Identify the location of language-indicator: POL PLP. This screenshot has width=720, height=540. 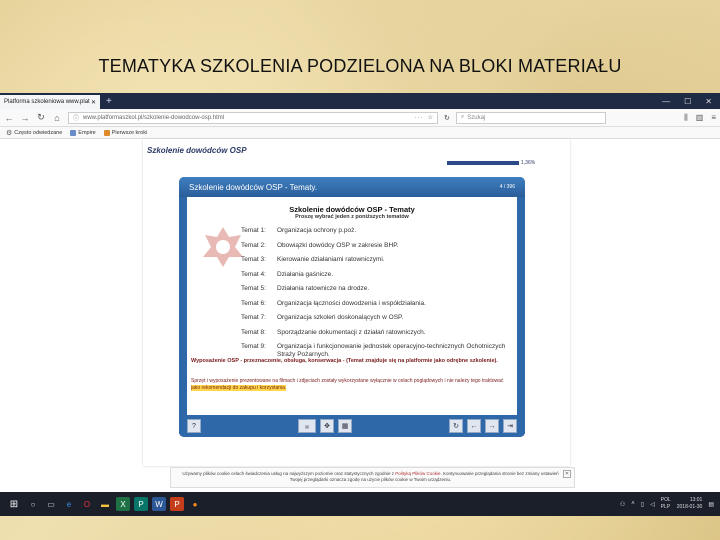
(666, 504).